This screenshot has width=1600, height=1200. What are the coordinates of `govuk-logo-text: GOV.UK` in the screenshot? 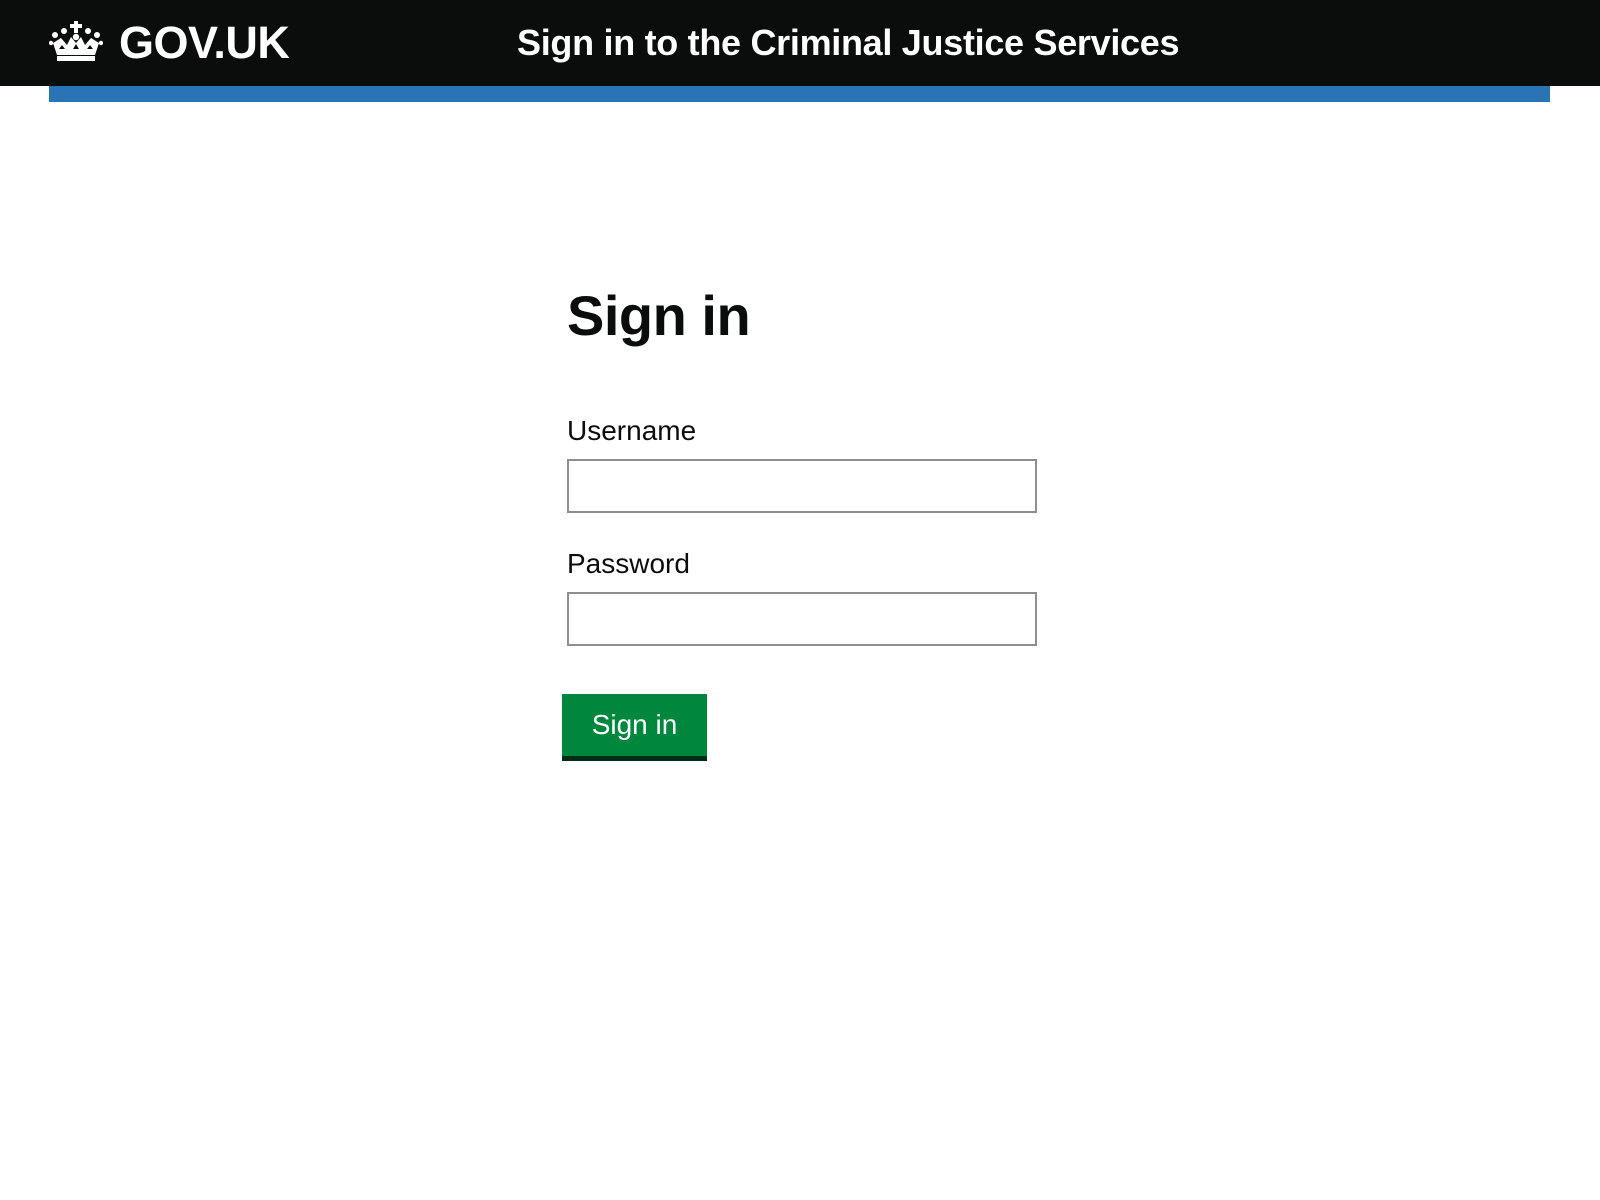 It's located at (204, 42).